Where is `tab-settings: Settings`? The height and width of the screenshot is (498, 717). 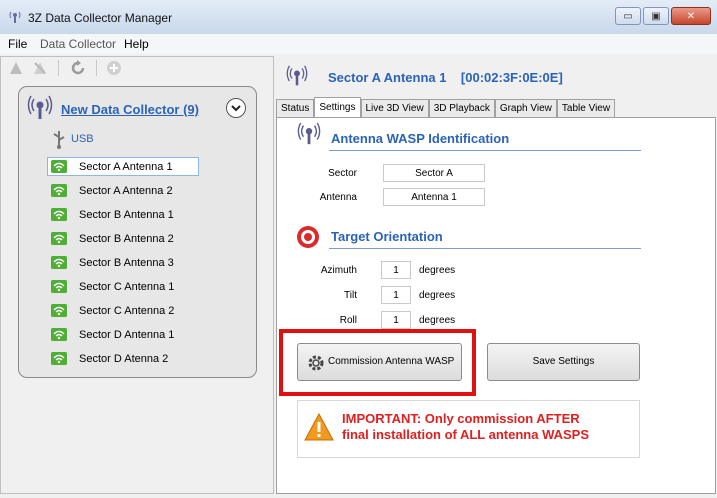
tab-settings: Settings is located at coordinates (337, 107).